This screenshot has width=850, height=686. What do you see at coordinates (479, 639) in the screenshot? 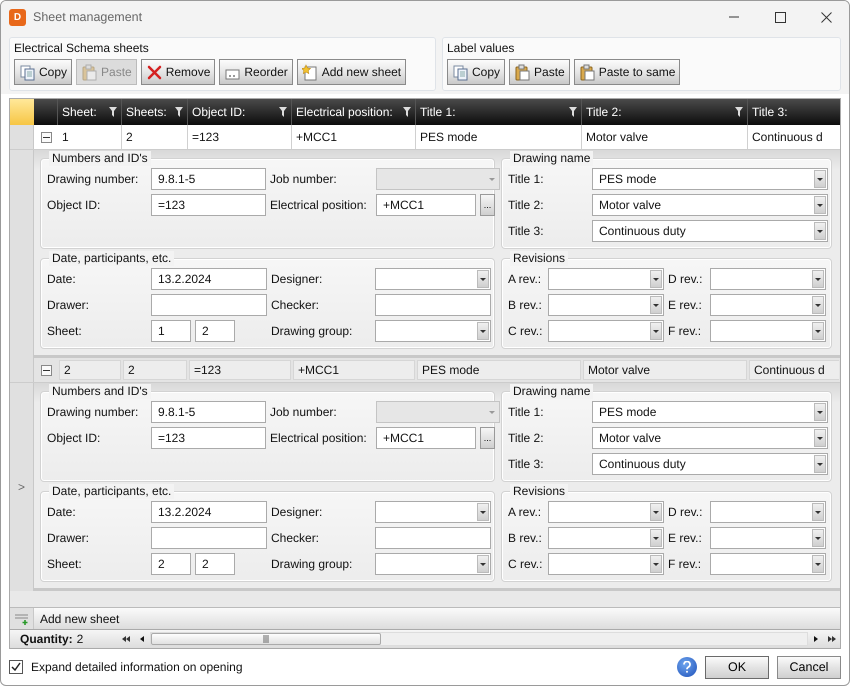
I see `scrollbar-track` at bounding box center [479, 639].